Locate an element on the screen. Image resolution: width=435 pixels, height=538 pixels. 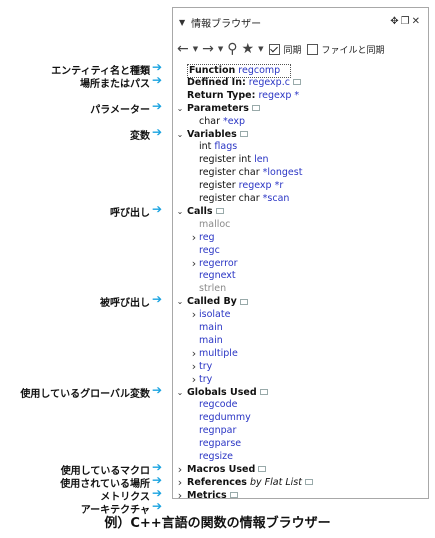
tree-item-label: References is located at coordinates (217, 482).